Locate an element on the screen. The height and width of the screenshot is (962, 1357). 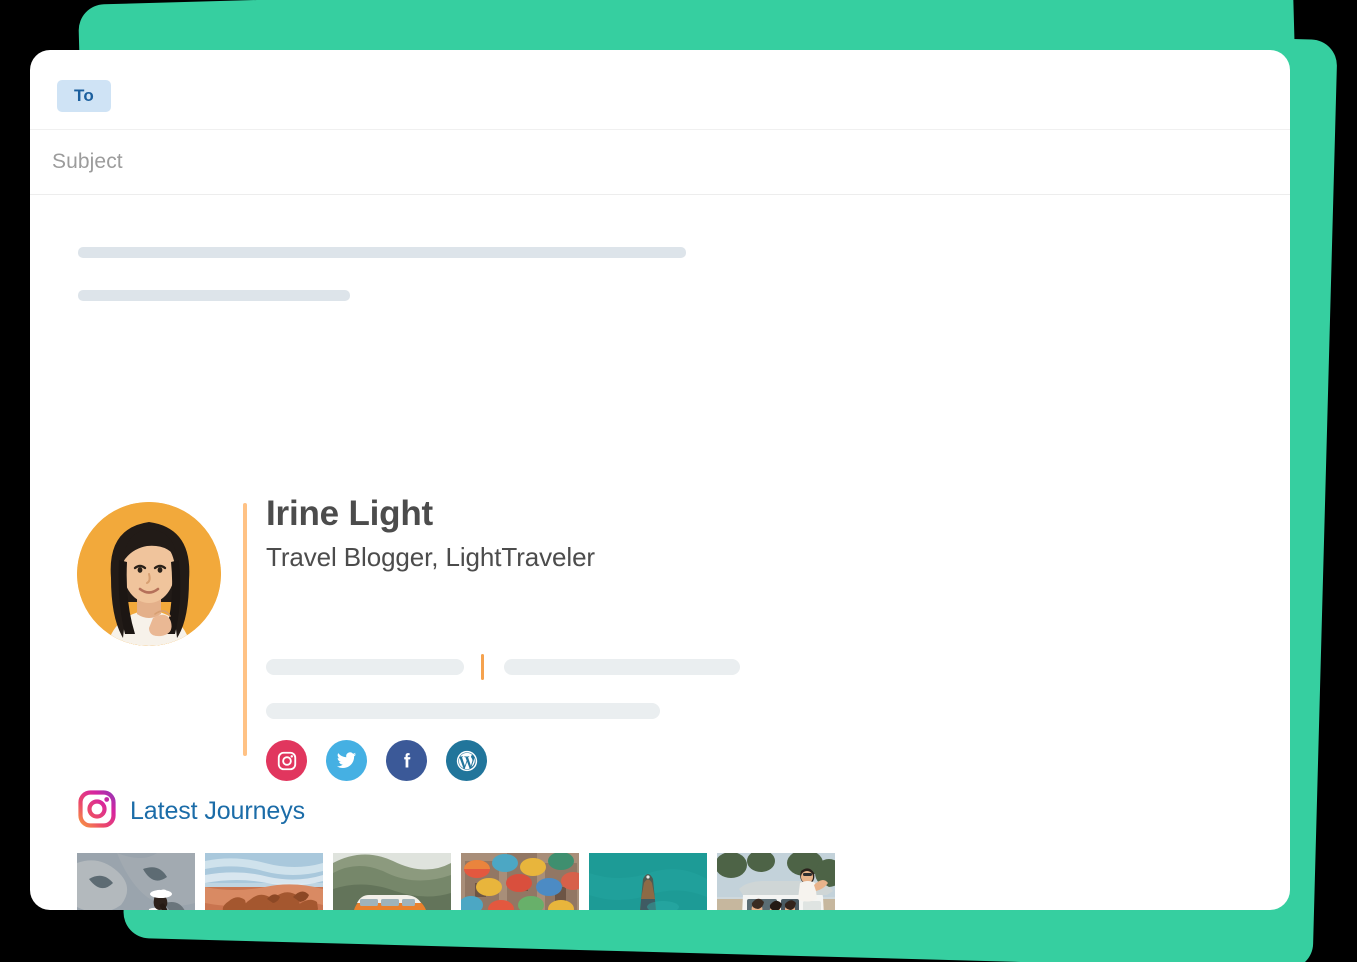
facebook-icon is located at coordinates (406, 760).